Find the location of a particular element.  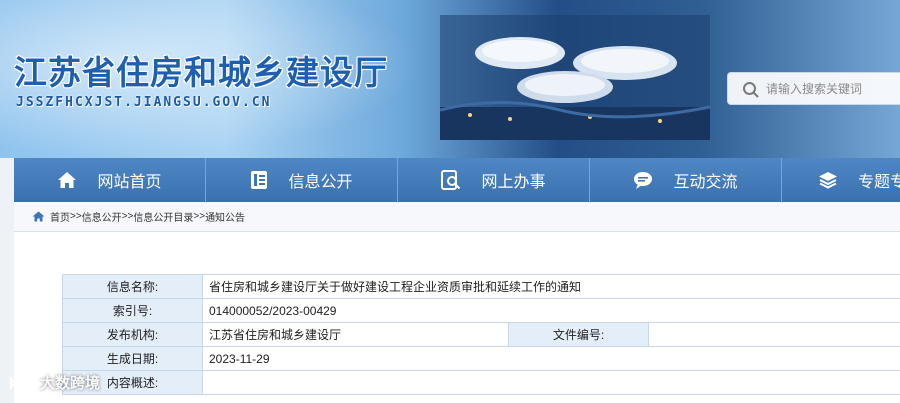

nav-item-online-services: 网上办事 is located at coordinates (494, 180).